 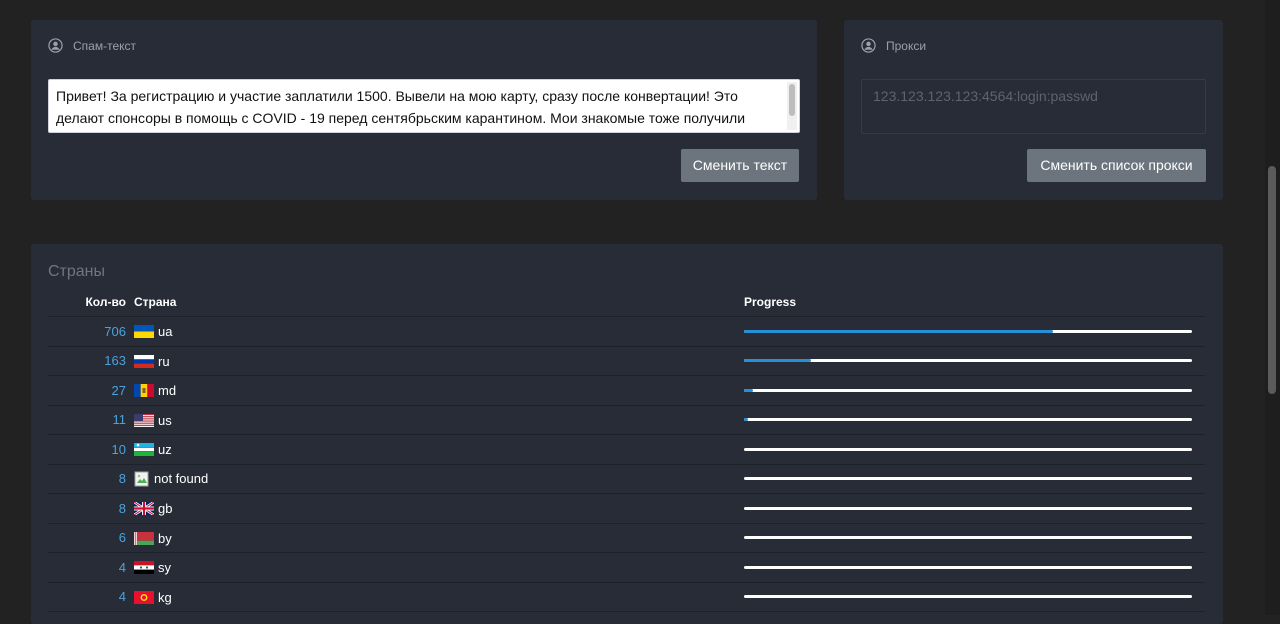 I want to click on country-cell: kg, so click(x=439, y=597).